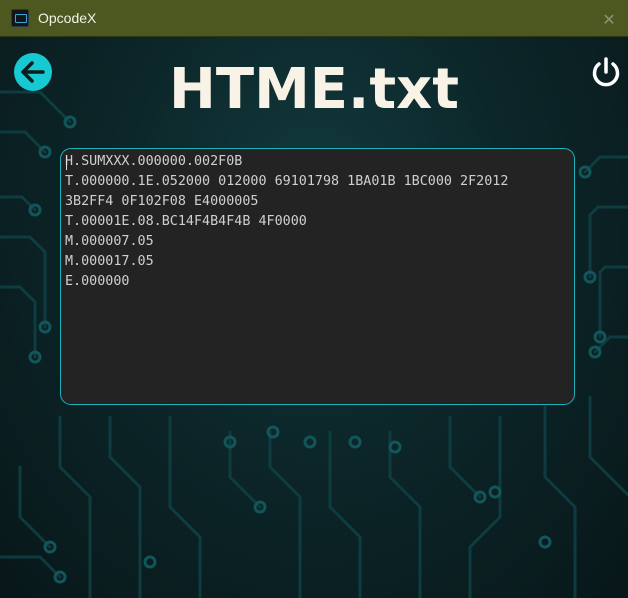 Image resolution: width=628 pixels, height=598 pixels. Describe the element at coordinates (67, 18) in the screenshot. I see `window-title: OpcodeX` at that location.